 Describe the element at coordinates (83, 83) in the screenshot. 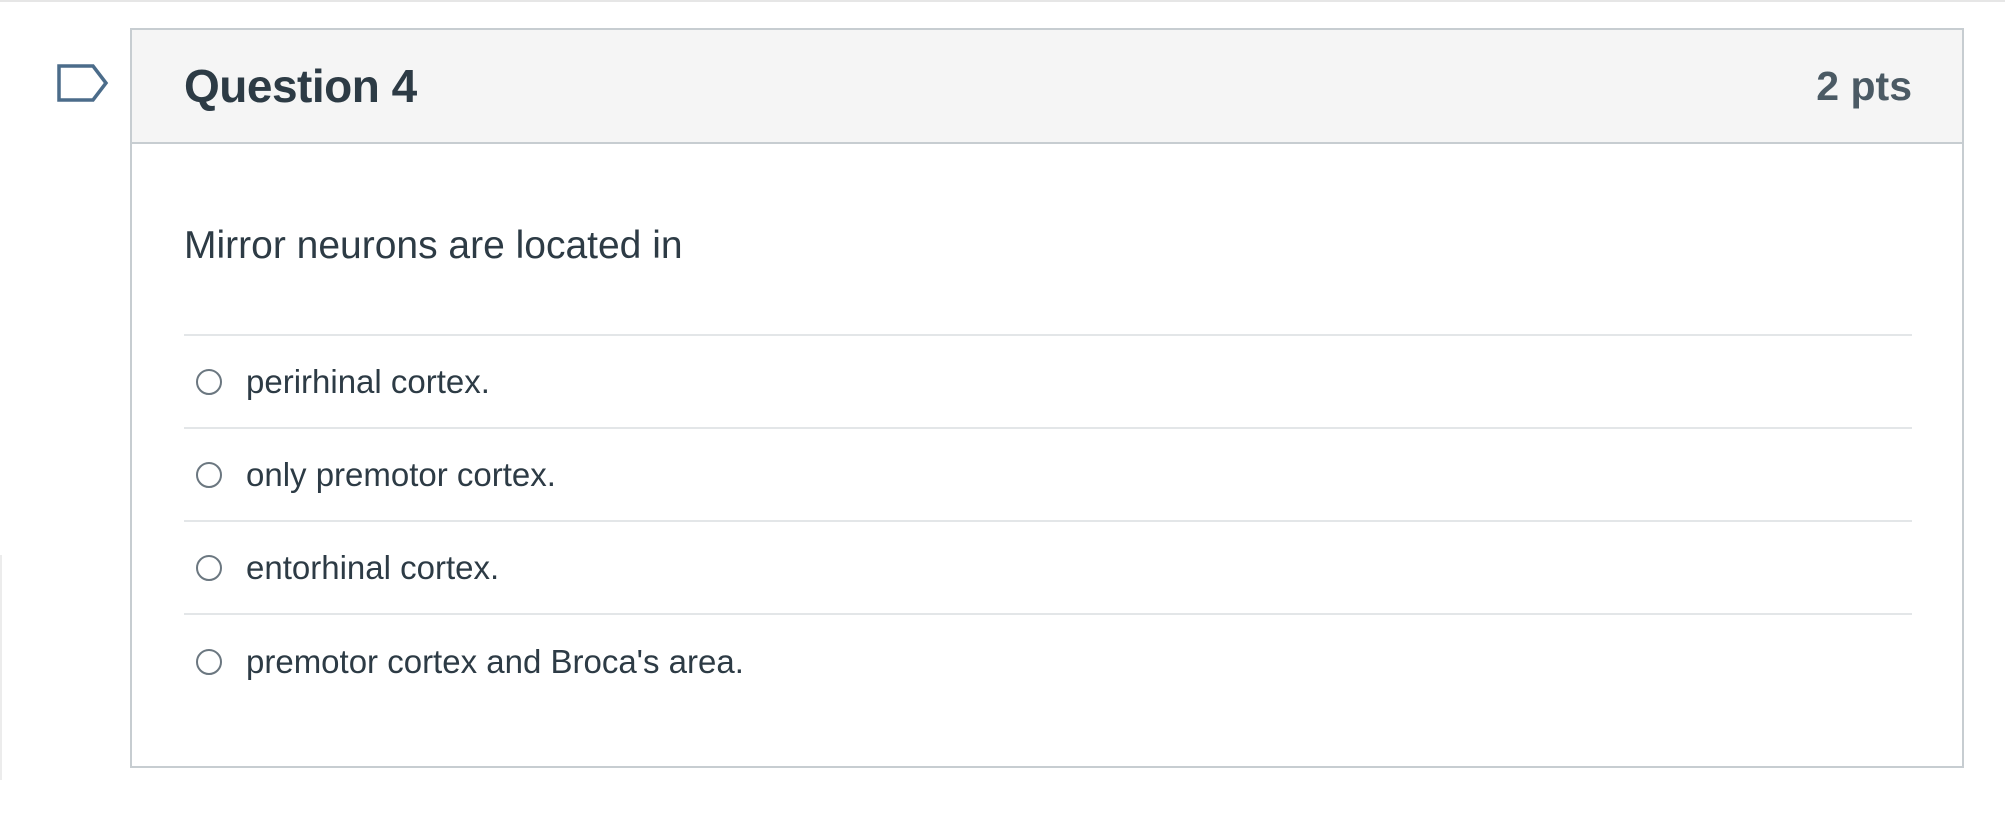

I see `flag-question-icon` at that location.